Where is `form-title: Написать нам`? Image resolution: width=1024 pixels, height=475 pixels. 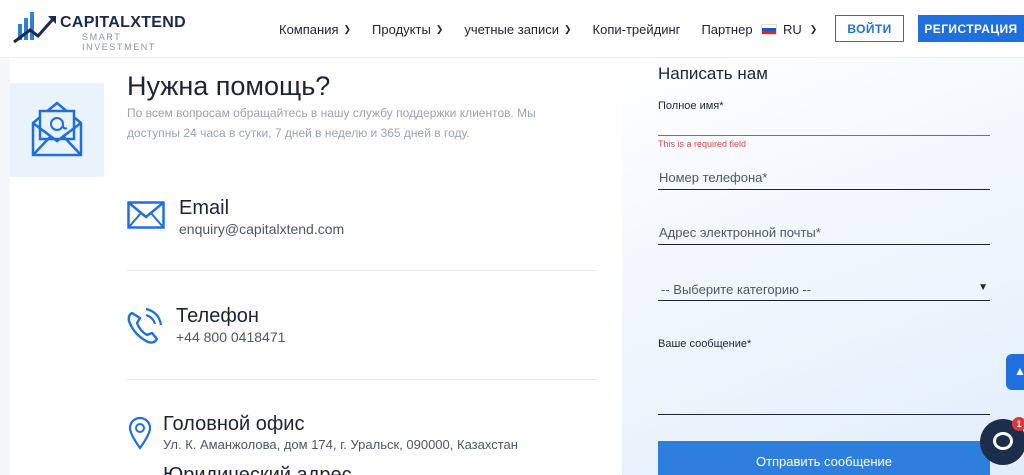
form-title: Написать нам is located at coordinates (713, 73).